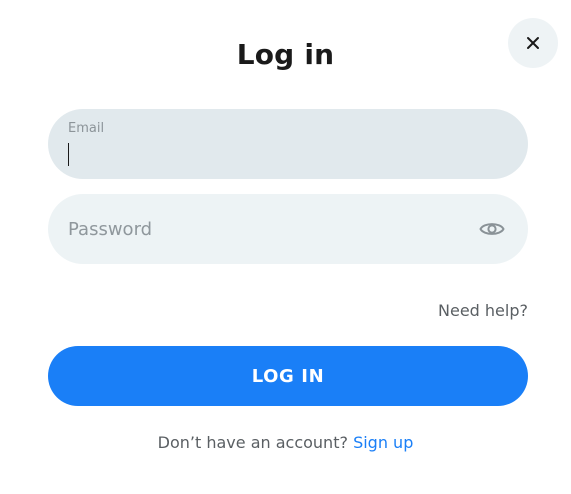 Image resolution: width=571 pixels, height=494 pixels. Describe the element at coordinates (285, 54) in the screenshot. I see `dialog-title: Log in` at that location.